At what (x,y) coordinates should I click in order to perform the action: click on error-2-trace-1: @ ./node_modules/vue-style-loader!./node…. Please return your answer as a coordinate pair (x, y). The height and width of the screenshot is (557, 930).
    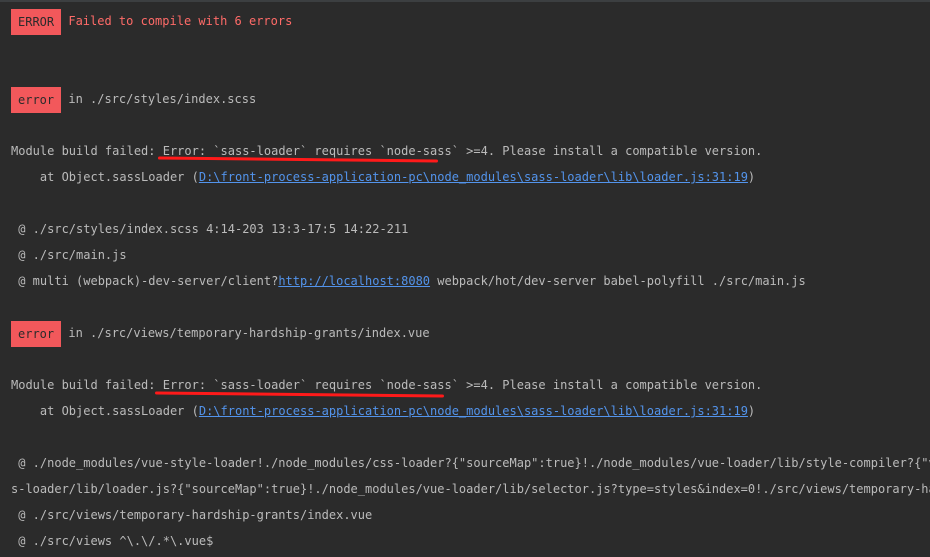
    Looking at the image, I should click on (470, 463).